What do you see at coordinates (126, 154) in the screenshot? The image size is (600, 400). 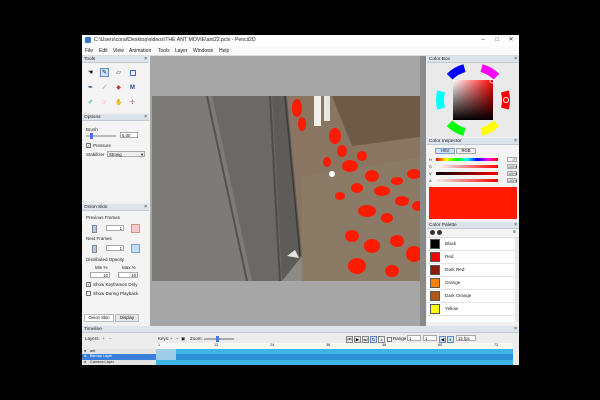 I see `stabilizer-select: Strong ▾` at bounding box center [126, 154].